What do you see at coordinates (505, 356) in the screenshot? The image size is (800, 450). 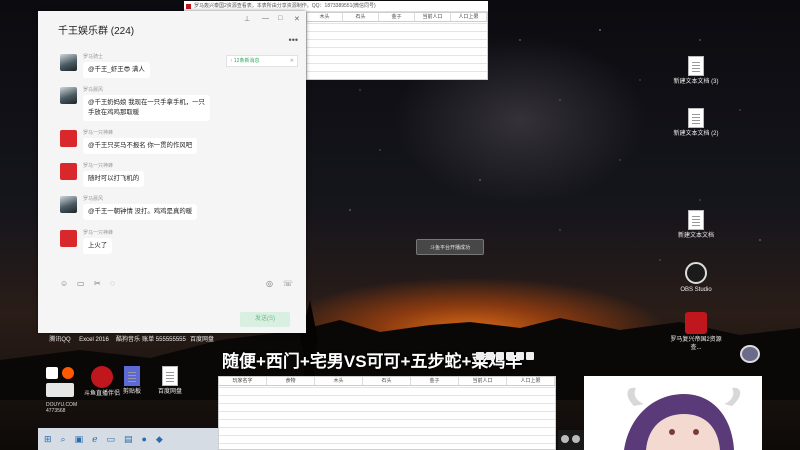 I see `banner-toolbar` at bounding box center [505, 356].